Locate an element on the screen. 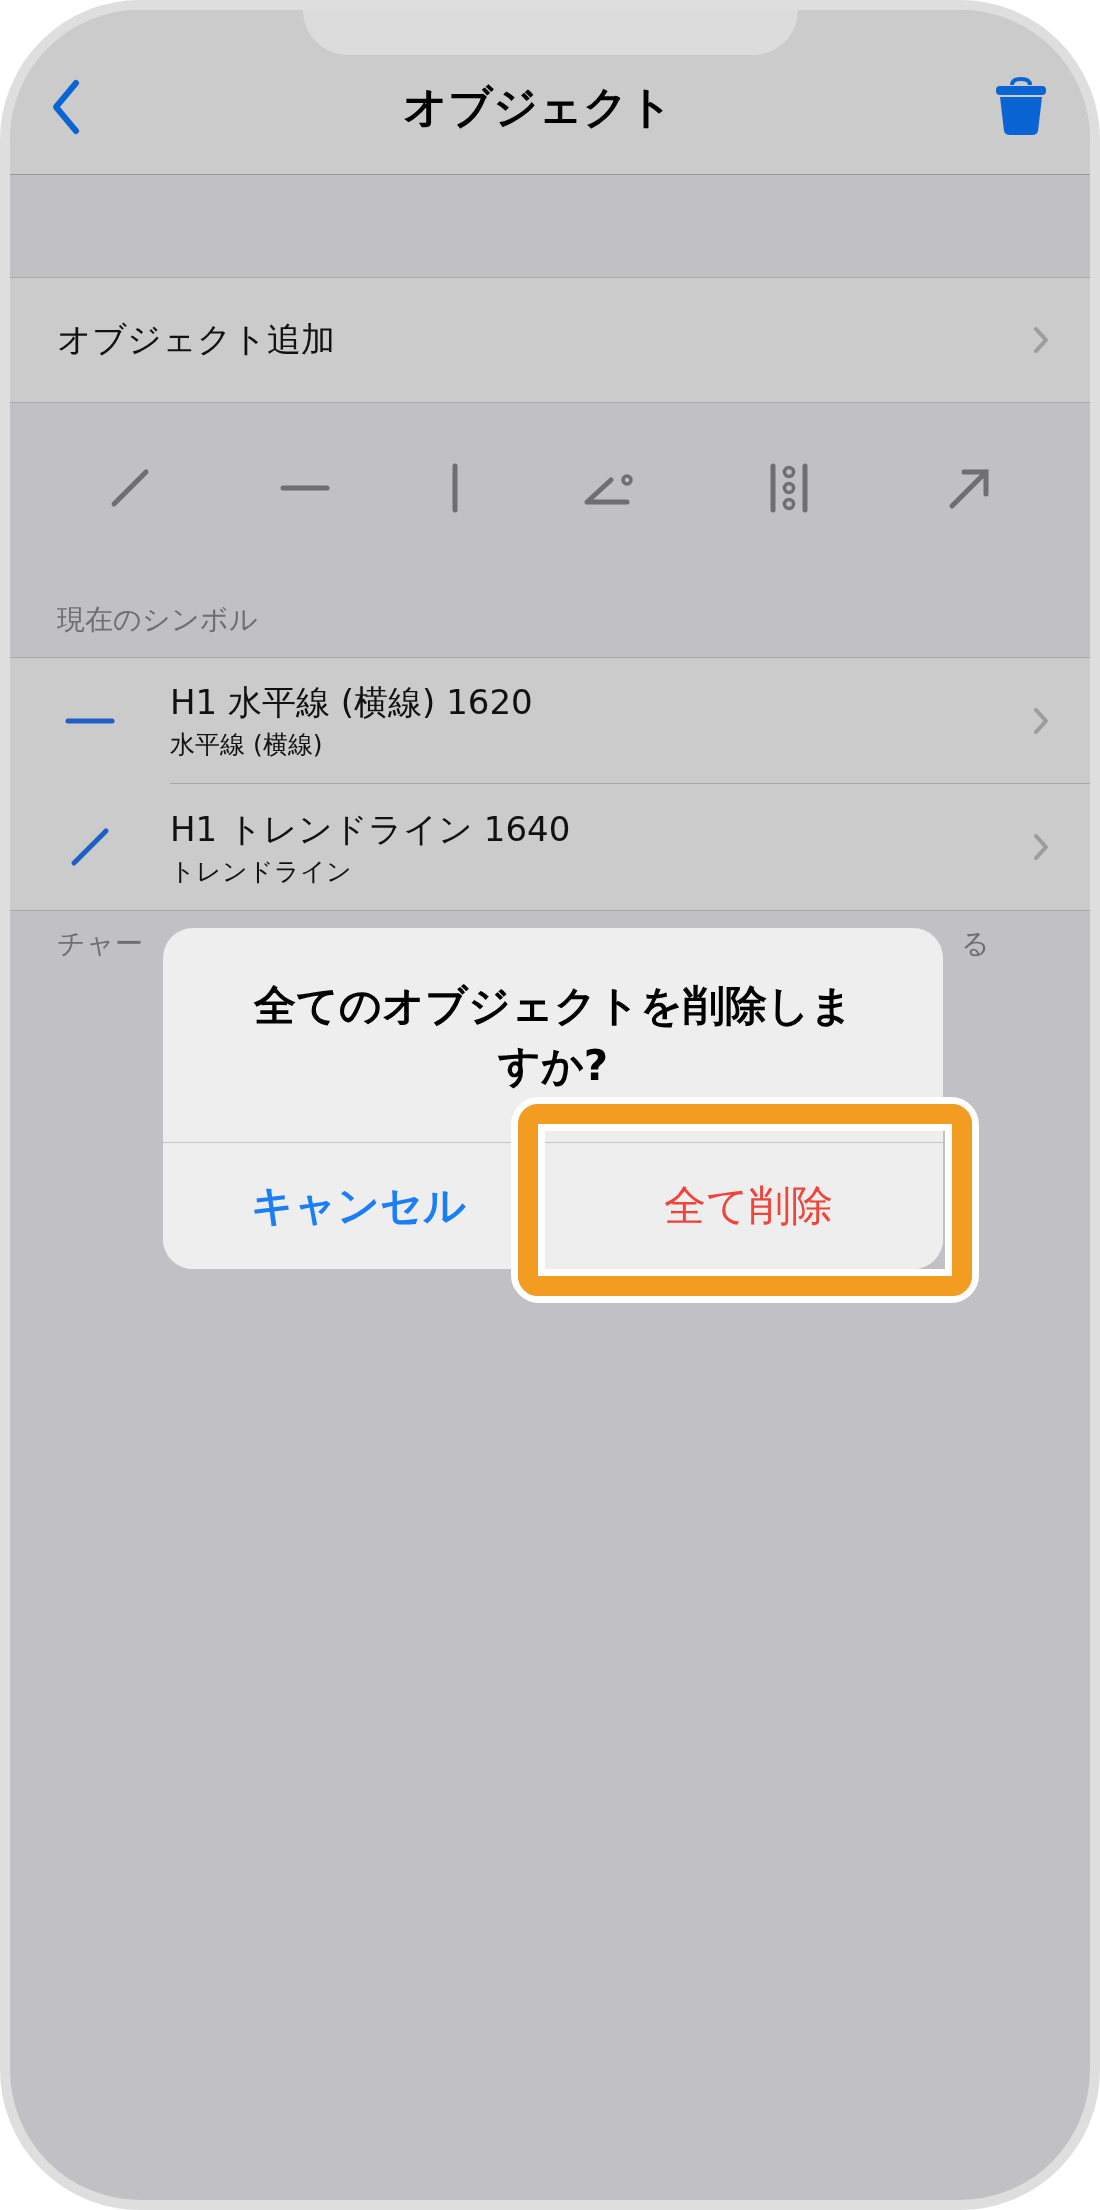 This screenshot has width=1100, height=2210. section-header: 現在のシンボル is located at coordinates (157, 620).